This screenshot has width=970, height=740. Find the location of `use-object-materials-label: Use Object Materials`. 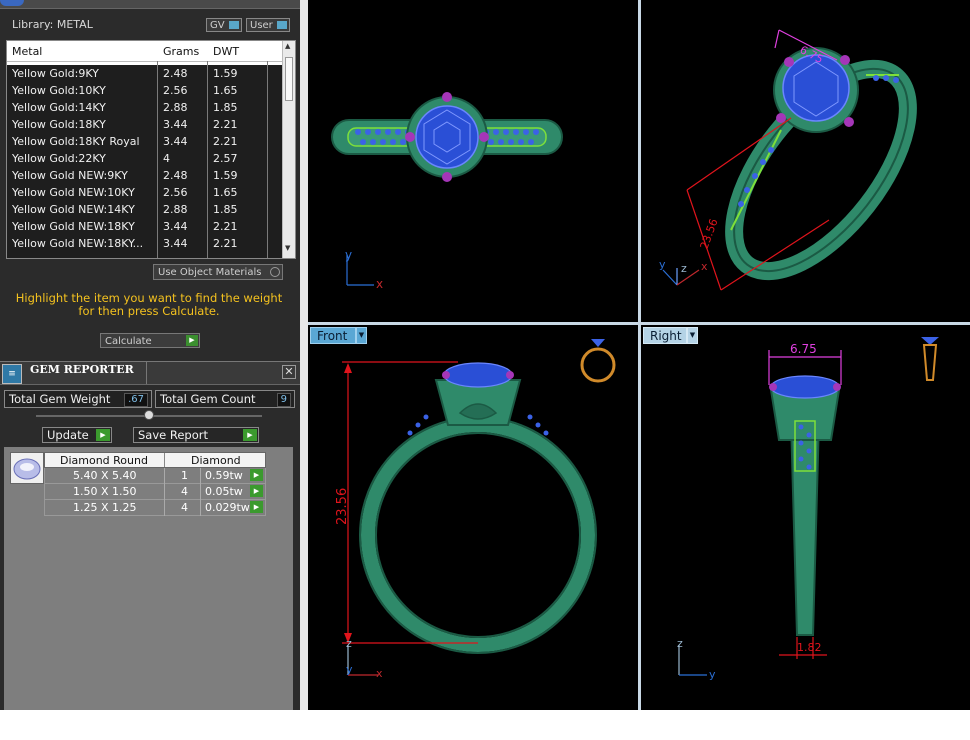

use-object-materials-label: Use Object Materials is located at coordinates (210, 272).